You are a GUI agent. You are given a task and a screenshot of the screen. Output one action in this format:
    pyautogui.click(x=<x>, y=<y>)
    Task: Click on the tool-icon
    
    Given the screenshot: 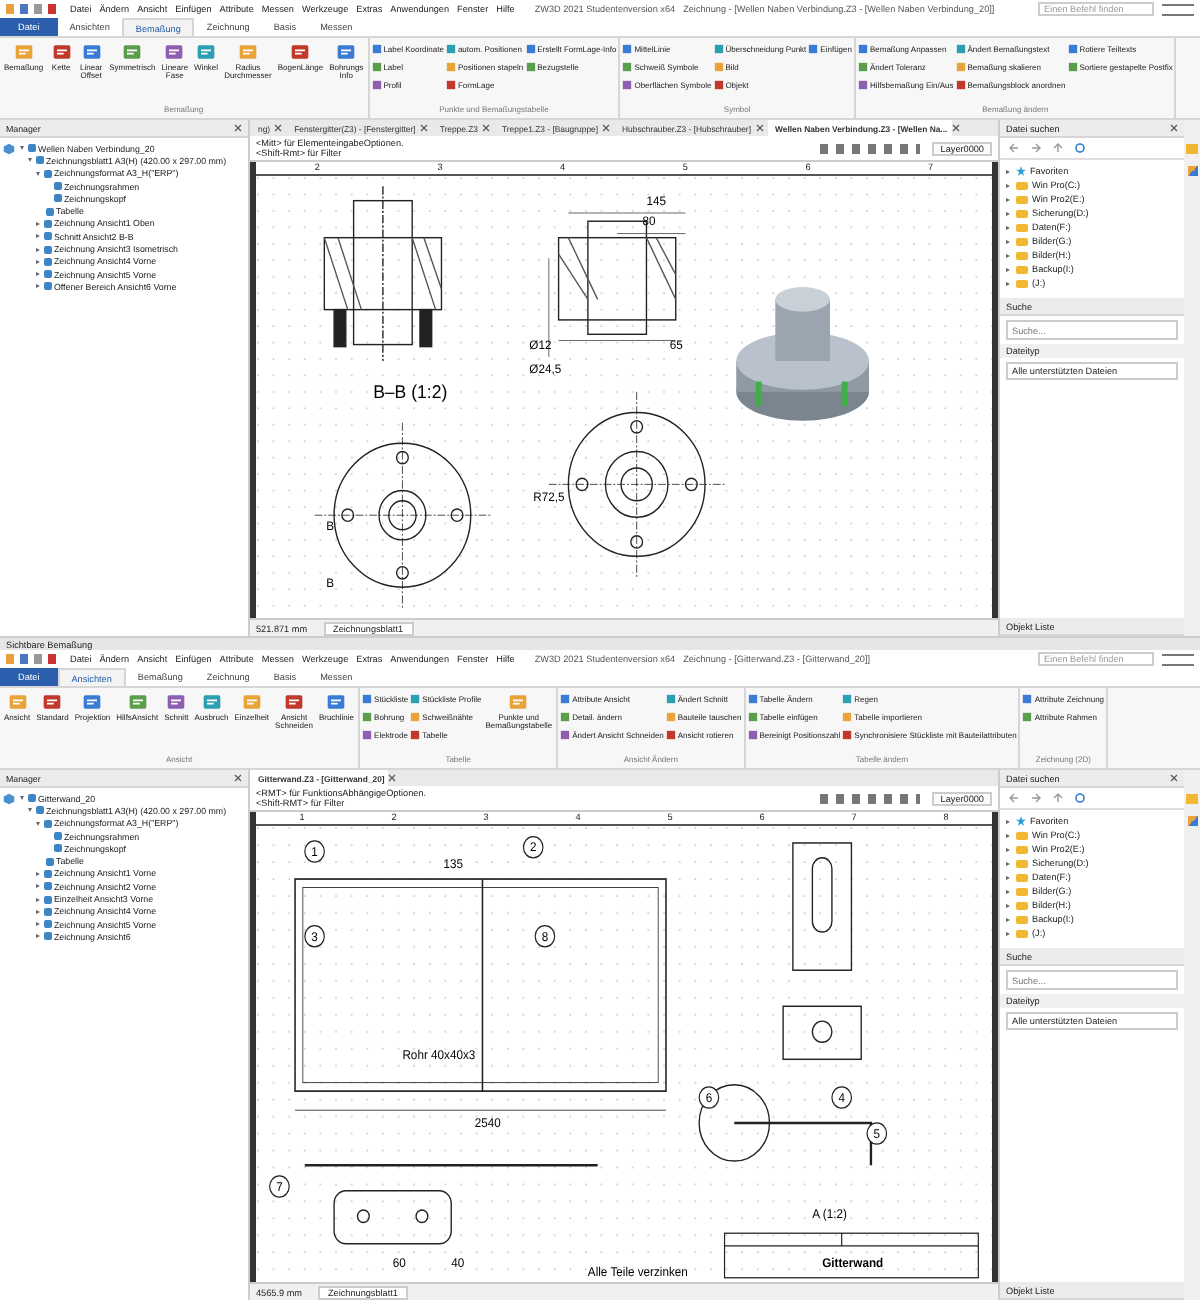 What is the action you would take?
    pyautogui.click(x=813, y=48)
    